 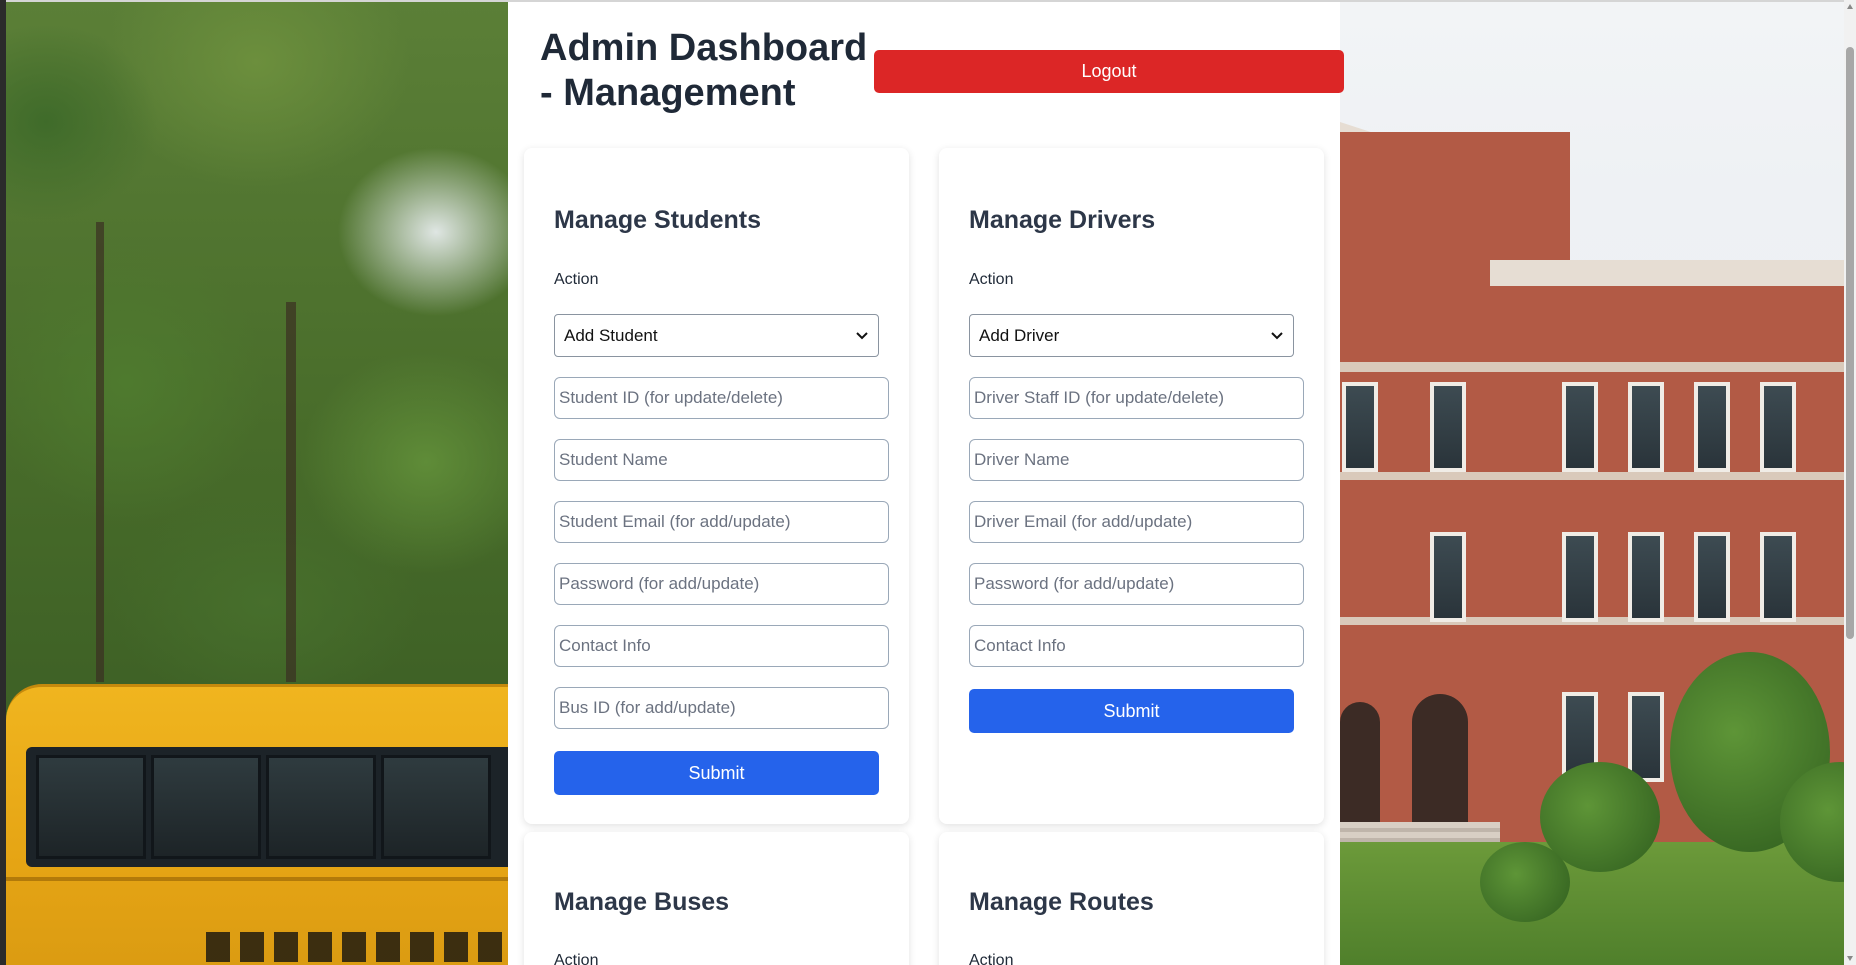 I want to click on school-bus-graphic, so click(x=257, y=824).